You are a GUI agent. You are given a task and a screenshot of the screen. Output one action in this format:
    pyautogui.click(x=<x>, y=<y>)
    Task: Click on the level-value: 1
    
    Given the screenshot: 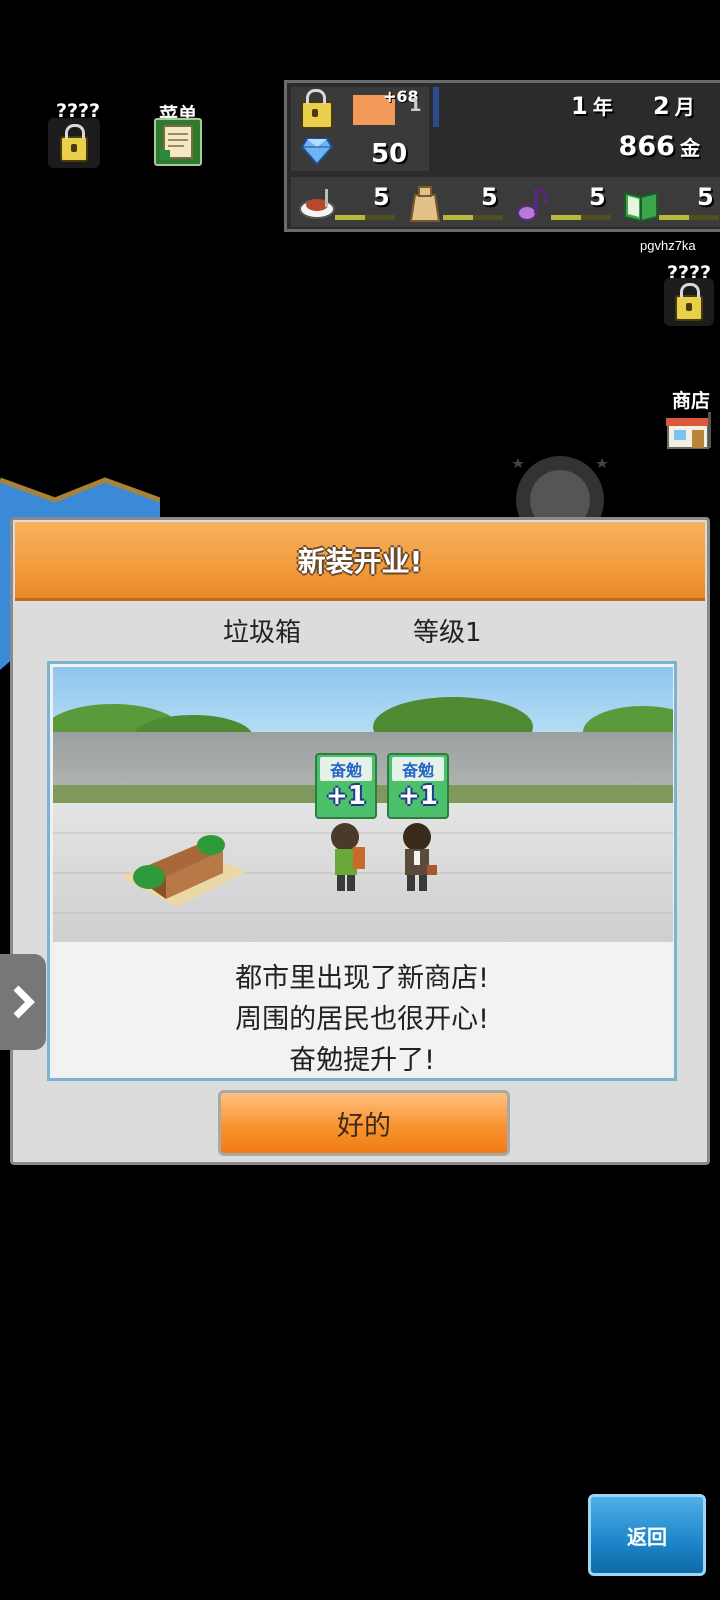 What is the action you would take?
    pyautogui.click(x=415, y=105)
    